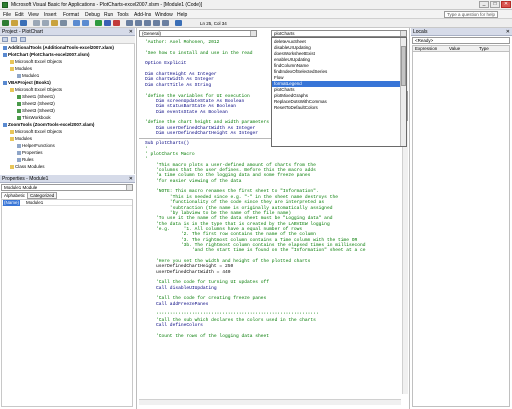 The image size is (512, 409). I want to click on menu-addins: Add-Ins, so click(142, 15).